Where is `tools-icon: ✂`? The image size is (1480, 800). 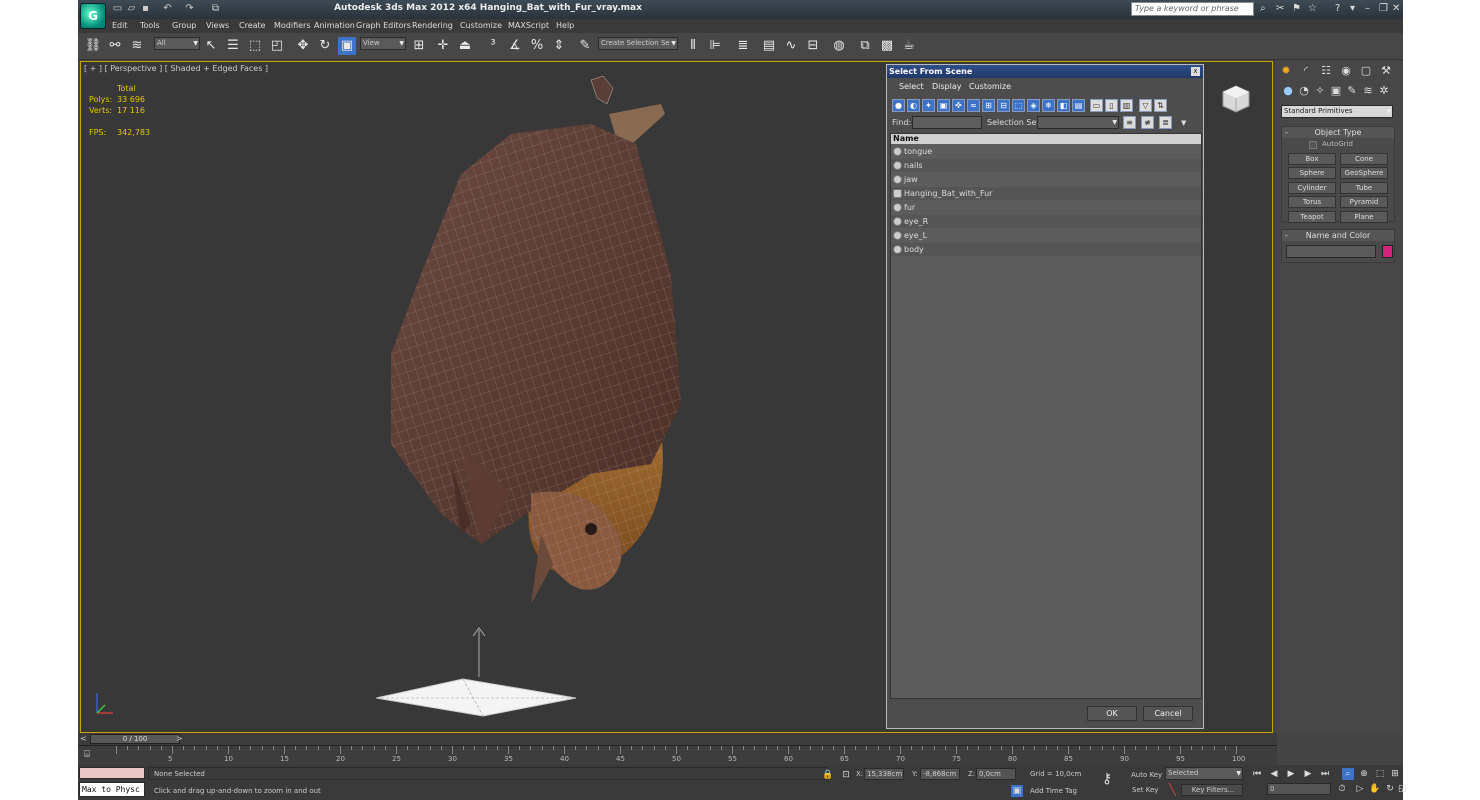
tools-icon: ✂ is located at coordinates (1280, 9).